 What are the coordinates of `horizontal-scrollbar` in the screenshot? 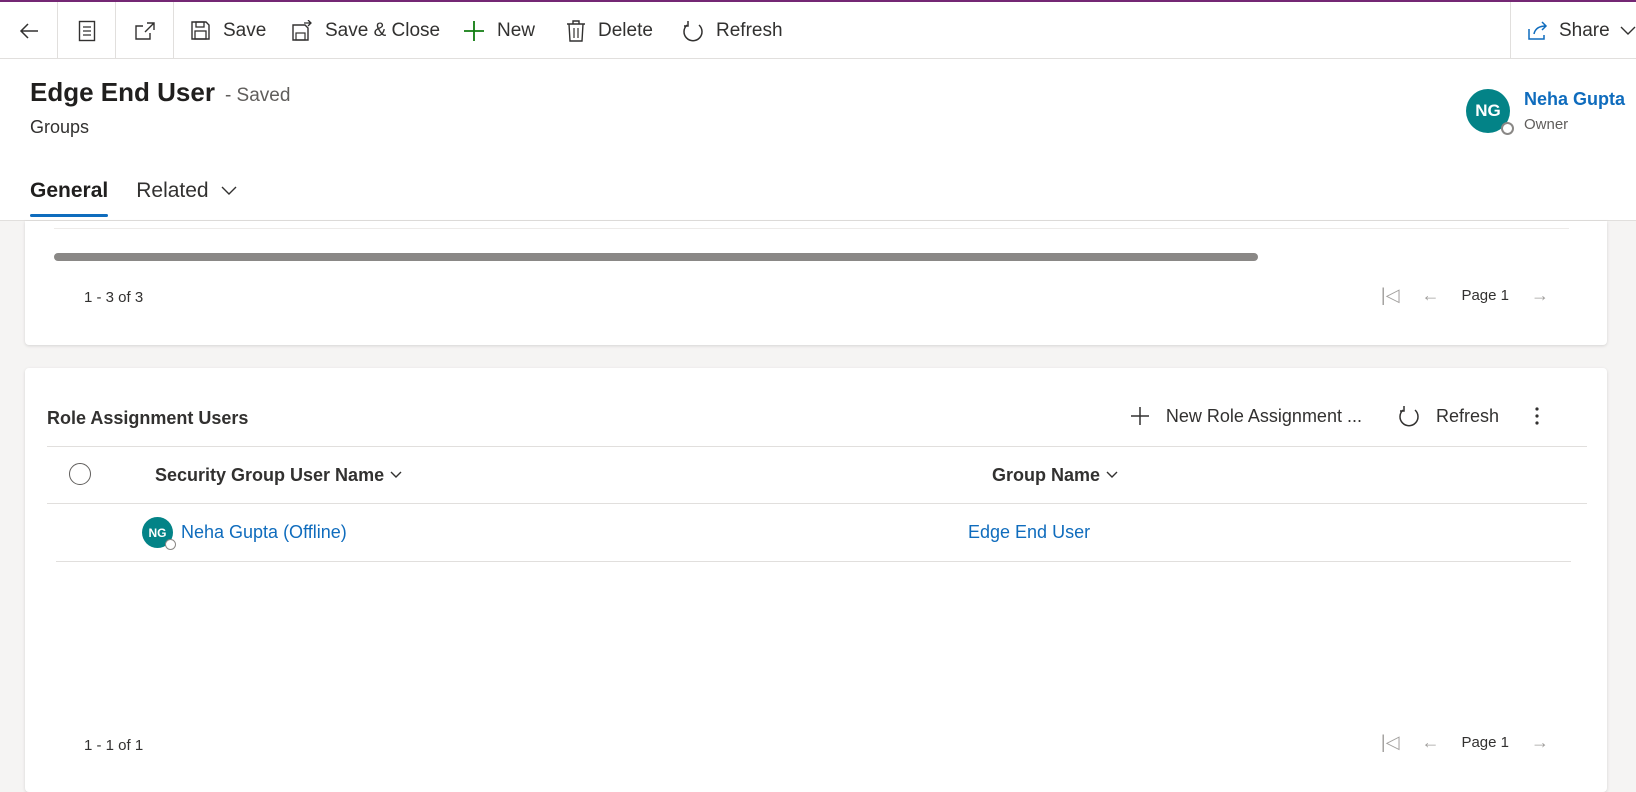 It's located at (656, 257).